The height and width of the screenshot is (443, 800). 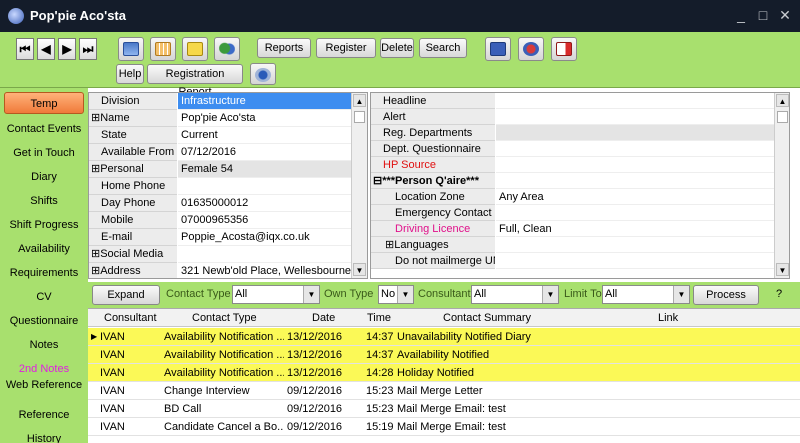 What do you see at coordinates (346, 48) in the screenshot?
I see `register-button: Register` at bounding box center [346, 48].